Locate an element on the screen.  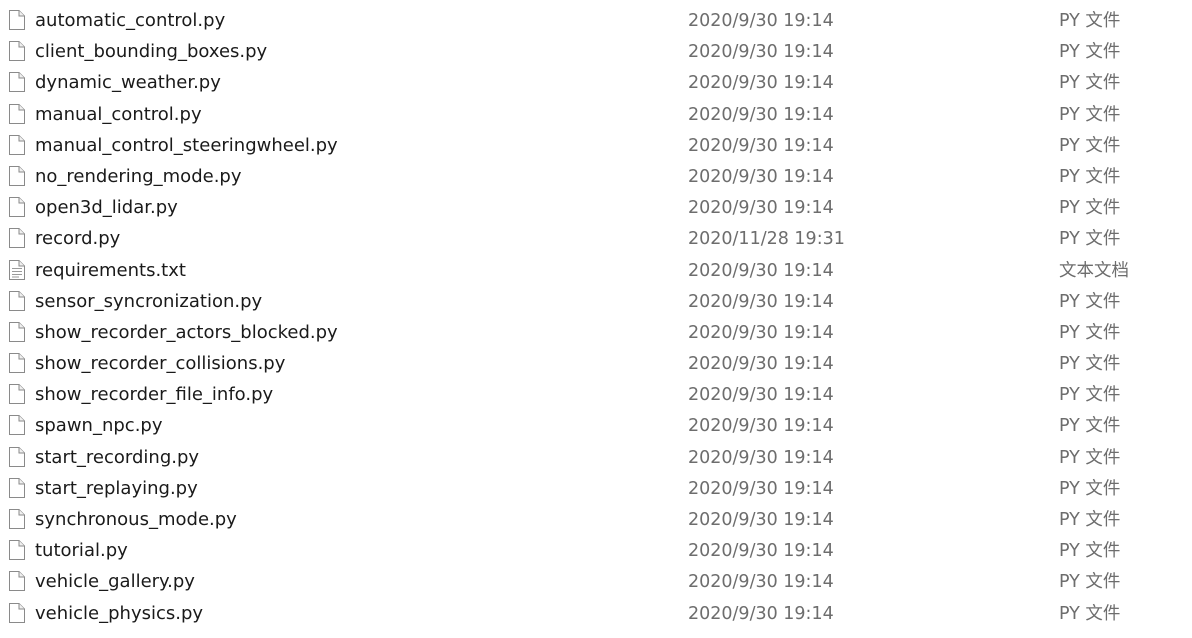
file-name: open3d_lidar.py is located at coordinates (106, 208).